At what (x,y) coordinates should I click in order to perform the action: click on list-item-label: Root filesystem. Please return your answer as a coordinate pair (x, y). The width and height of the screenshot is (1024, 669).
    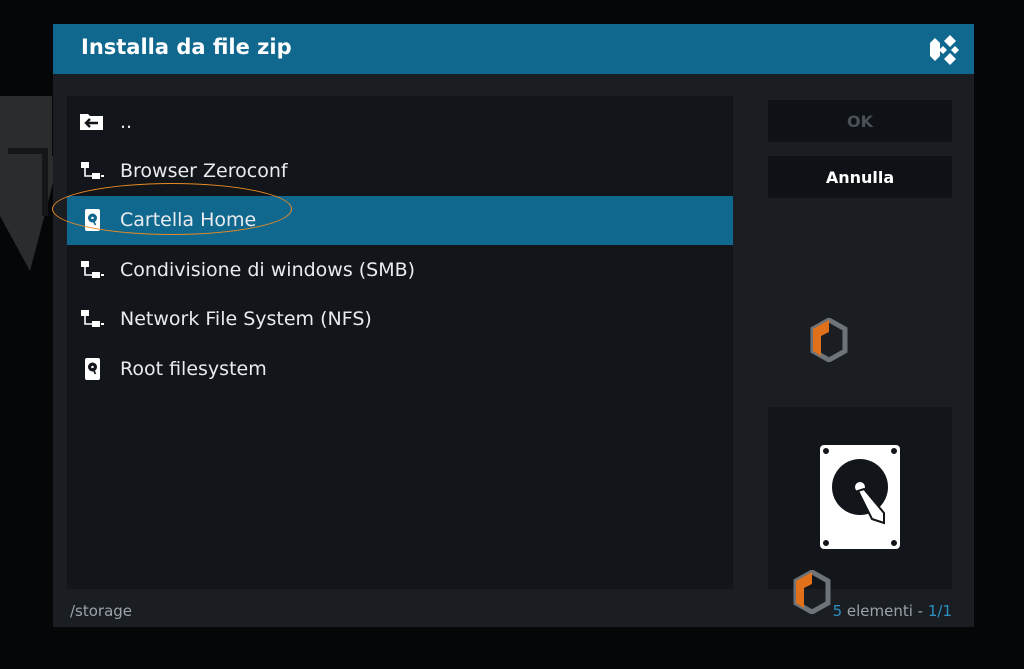
    Looking at the image, I should click on (193, 369).